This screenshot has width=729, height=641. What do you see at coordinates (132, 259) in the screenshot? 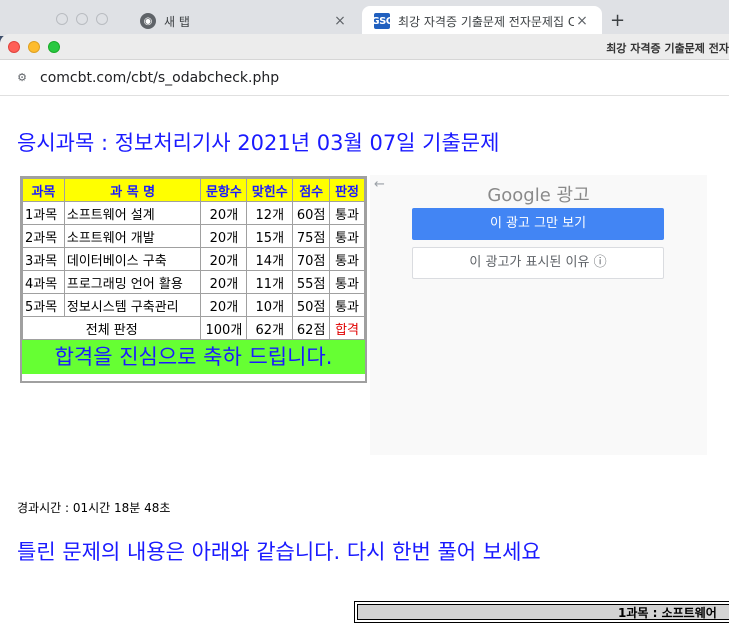
I see `cell-subject-name: 데이터베이스 구축` at bounding box center [132, 259].